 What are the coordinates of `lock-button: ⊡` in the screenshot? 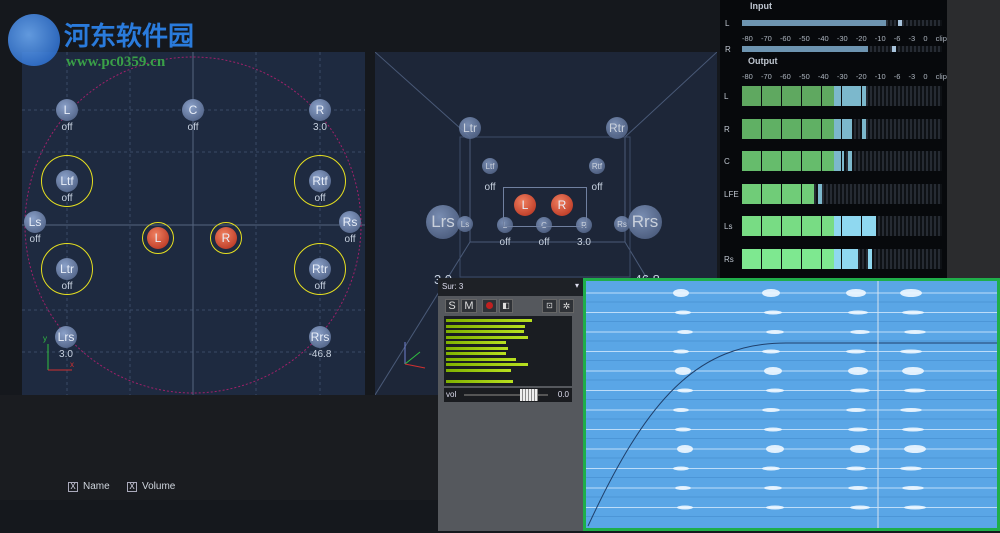 It's located at (549, 306).